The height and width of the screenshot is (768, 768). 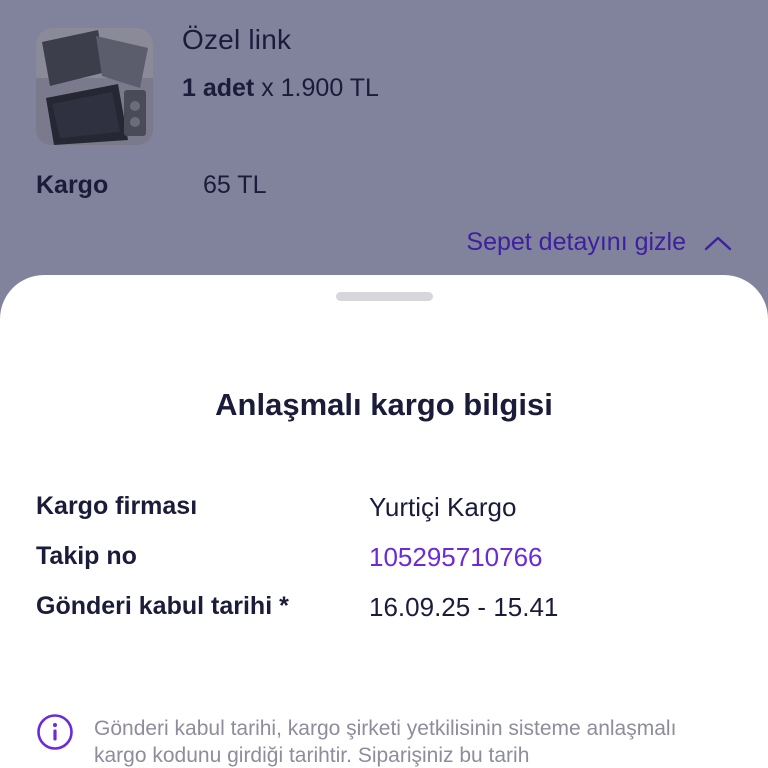 What do you see at coordinates (55, 732) in the screenshot?
I see `info-icon` at bounding box center [55, 732].